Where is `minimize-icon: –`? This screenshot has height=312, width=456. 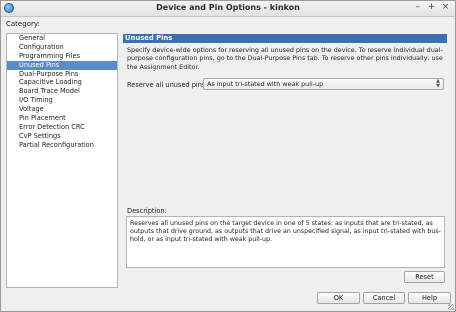
minimize-icon: – is located at coordinates (417, 7).